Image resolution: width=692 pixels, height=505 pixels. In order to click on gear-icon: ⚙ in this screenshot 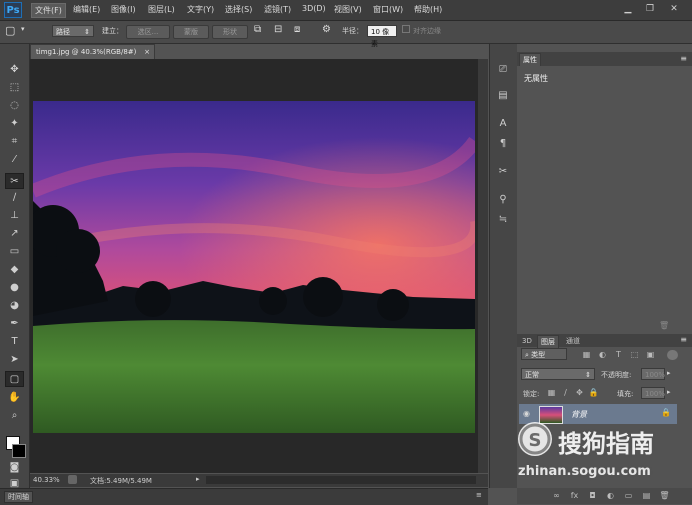, I will do `click(326, 29)`.